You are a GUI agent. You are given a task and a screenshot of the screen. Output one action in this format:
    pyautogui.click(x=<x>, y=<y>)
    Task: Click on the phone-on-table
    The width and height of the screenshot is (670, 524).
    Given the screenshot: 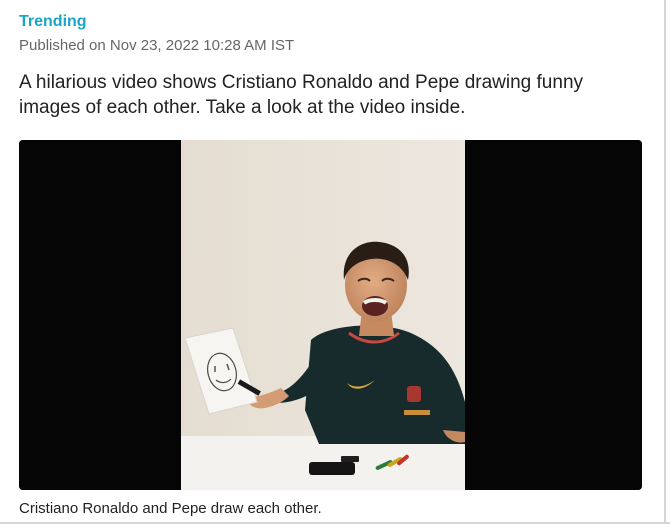 What is the action you would take?
    pyautogui.click(x=332, y=468)
    